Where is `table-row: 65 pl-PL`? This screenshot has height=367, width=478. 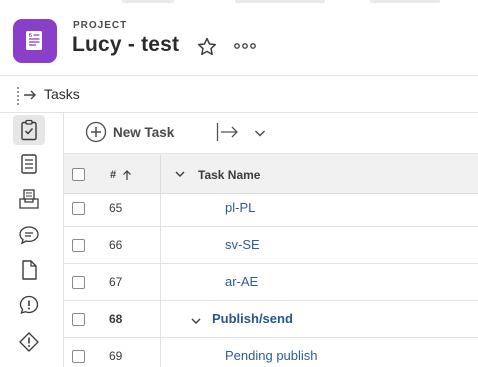
table-row: 65 pl-PL is located at coordinates (271, 210).